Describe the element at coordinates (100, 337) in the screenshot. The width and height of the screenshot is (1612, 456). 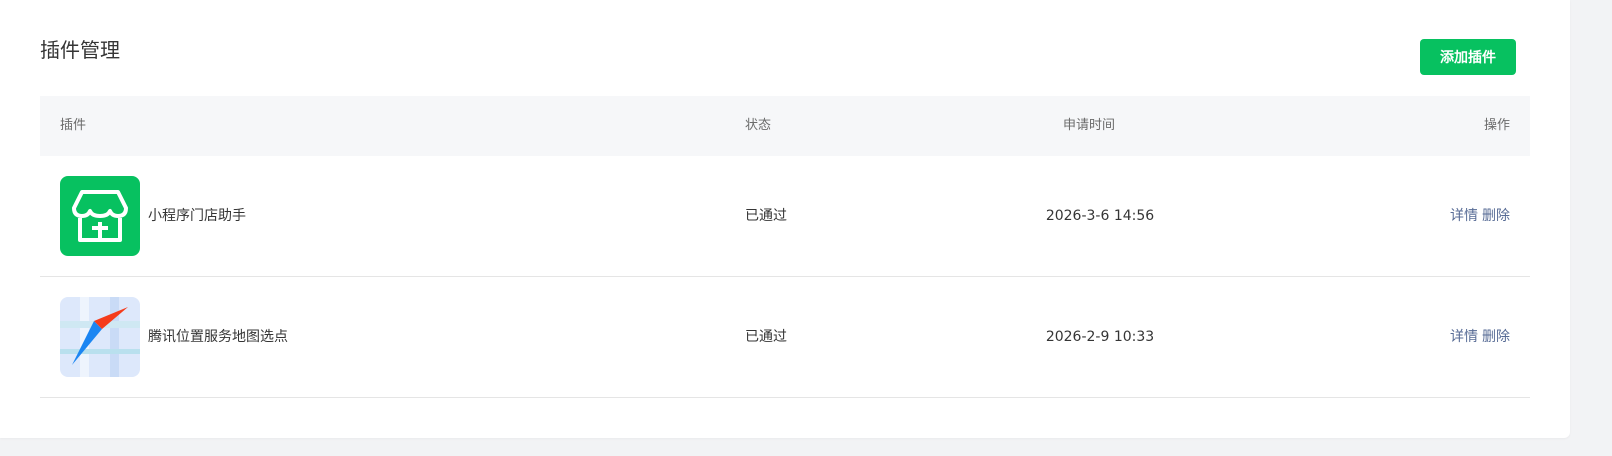
I see `map-compass-icon` at that location.